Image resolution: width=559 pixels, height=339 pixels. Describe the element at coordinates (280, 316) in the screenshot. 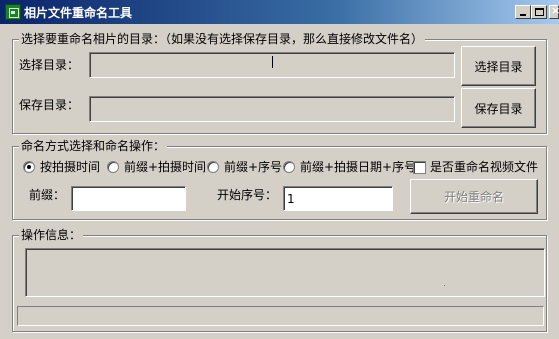

I see `status-bar` at that location.